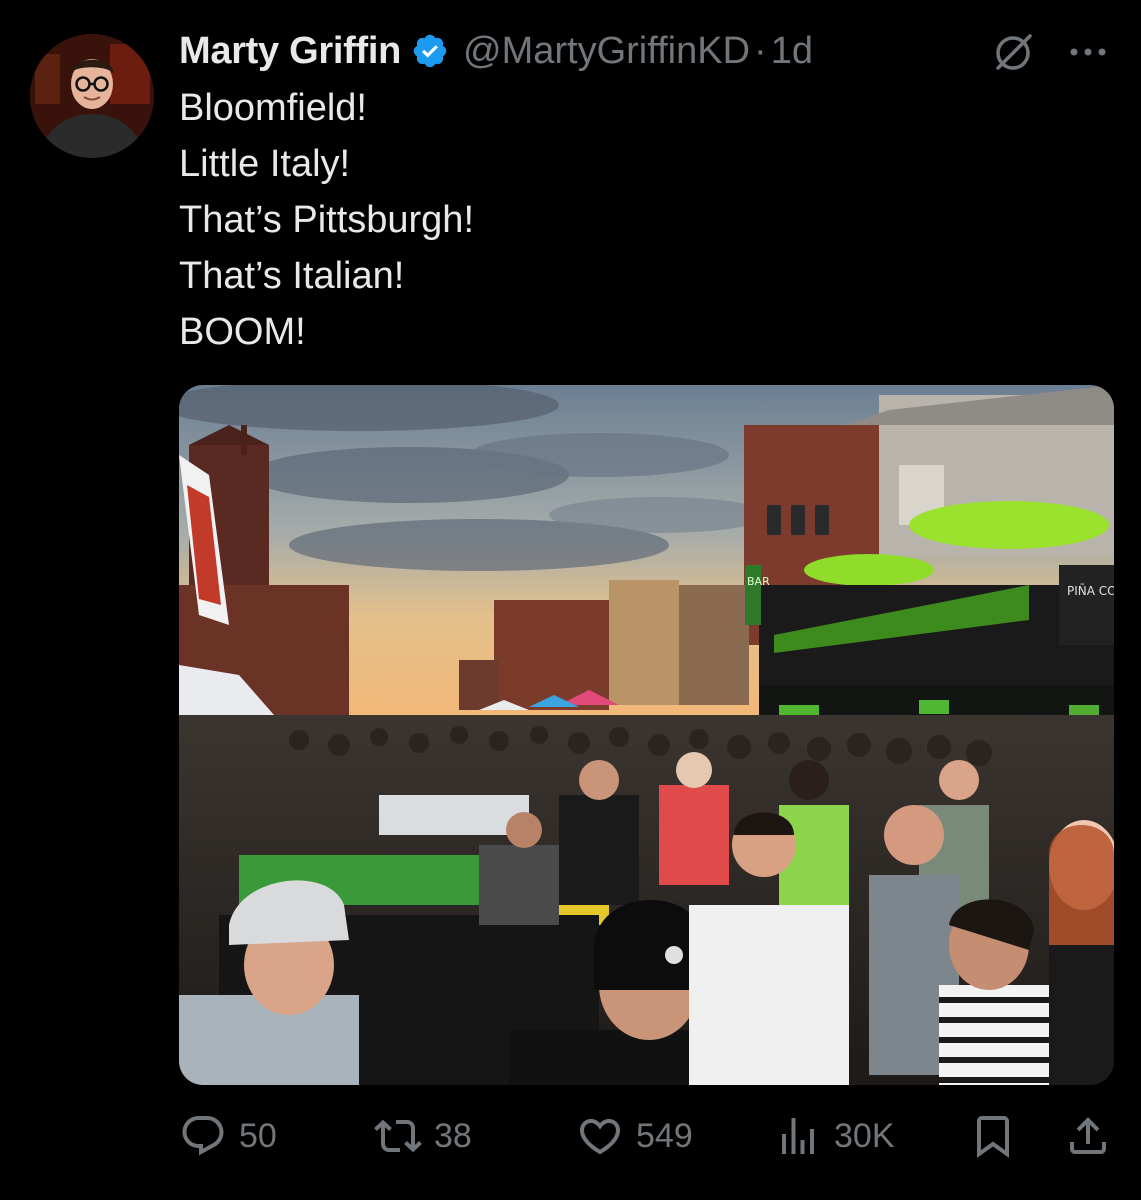  I want to click on action-bar: 50 38 549 30K, so click(646, 1136).